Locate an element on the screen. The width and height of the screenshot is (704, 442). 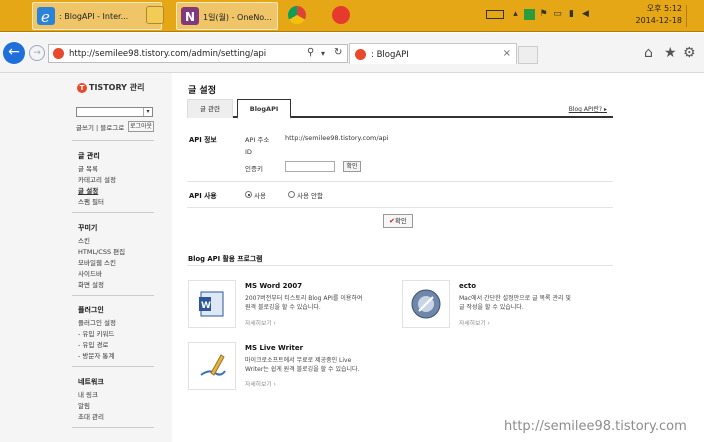
sidebar-item-screen: 화면 설정 is located at coordinates (91, 284).